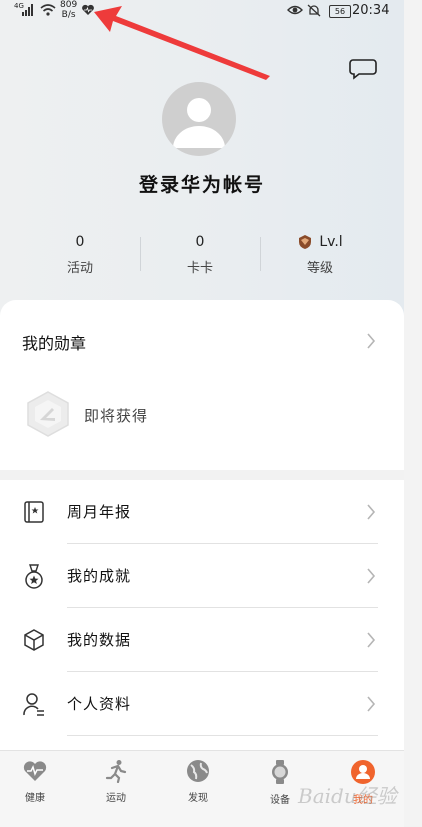 The height and width of the screenshot is (827, 422). What do you see at coordinates (116, 416) in the screenshot?
I see `coming-soon-label: 即将获得` at bounding box center [116, 416].